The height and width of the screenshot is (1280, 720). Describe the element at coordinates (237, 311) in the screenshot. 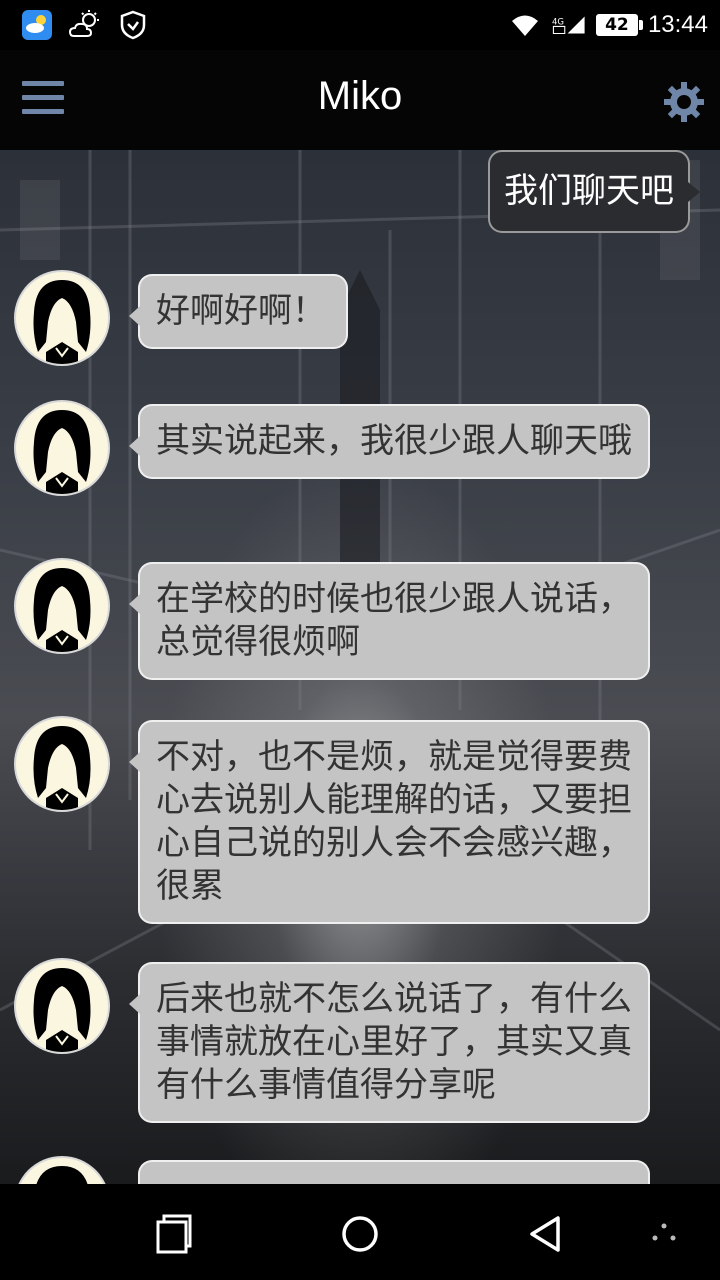

I see `bot-message-bubble: 好啊好啊！` at that location.